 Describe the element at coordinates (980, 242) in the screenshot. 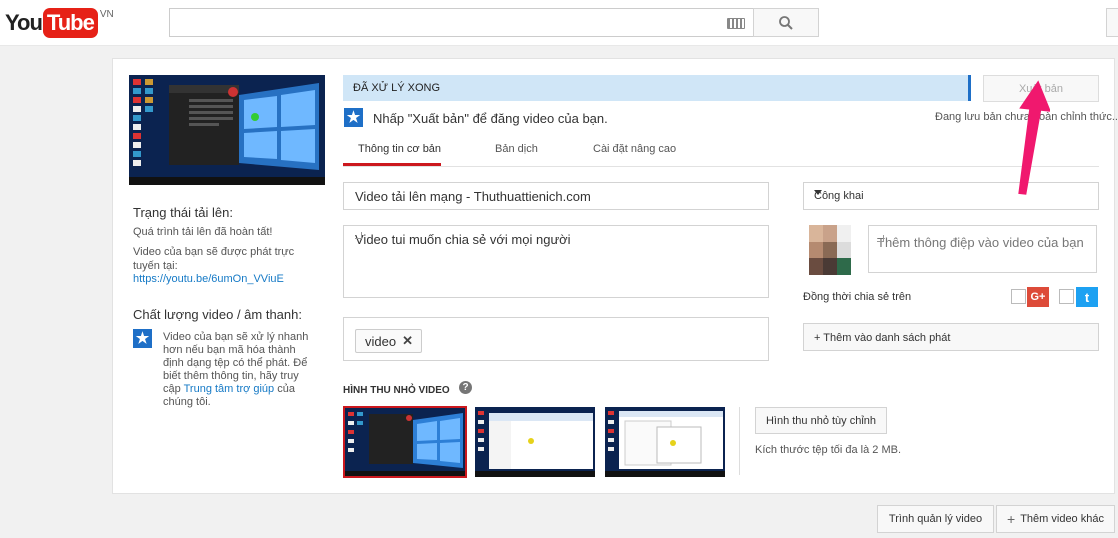

I see `share-message-placeholder: Thêm thông điệp vào video của bạn` at that location.